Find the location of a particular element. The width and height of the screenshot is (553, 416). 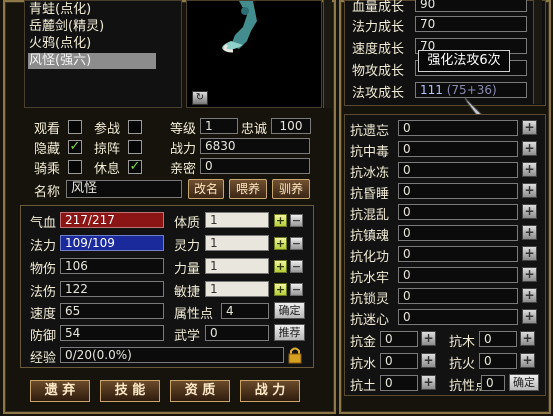

recommend-button: 推荐 is located at coordinates (289, 332).